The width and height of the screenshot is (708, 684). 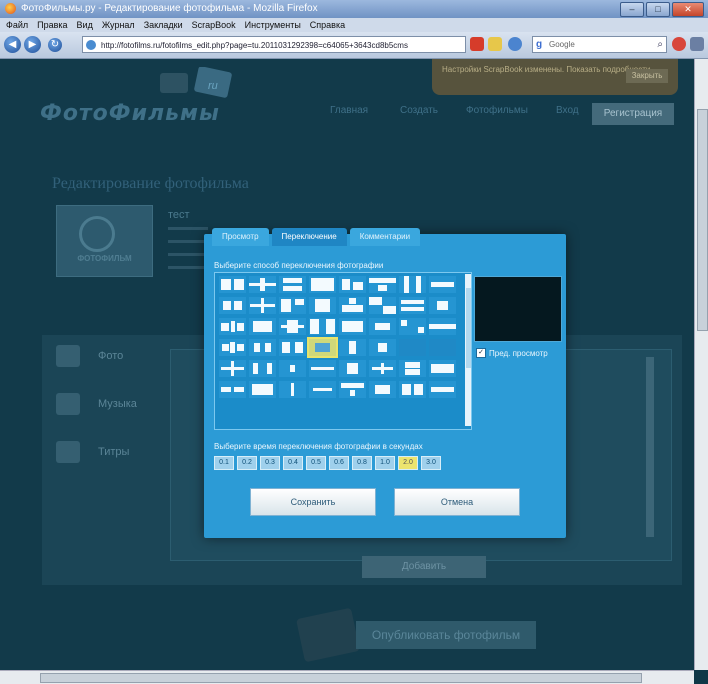 What do you see at coordinates (515, 44) in the screenshot?
I see `feed-icon` at bounding box center [515, 44].